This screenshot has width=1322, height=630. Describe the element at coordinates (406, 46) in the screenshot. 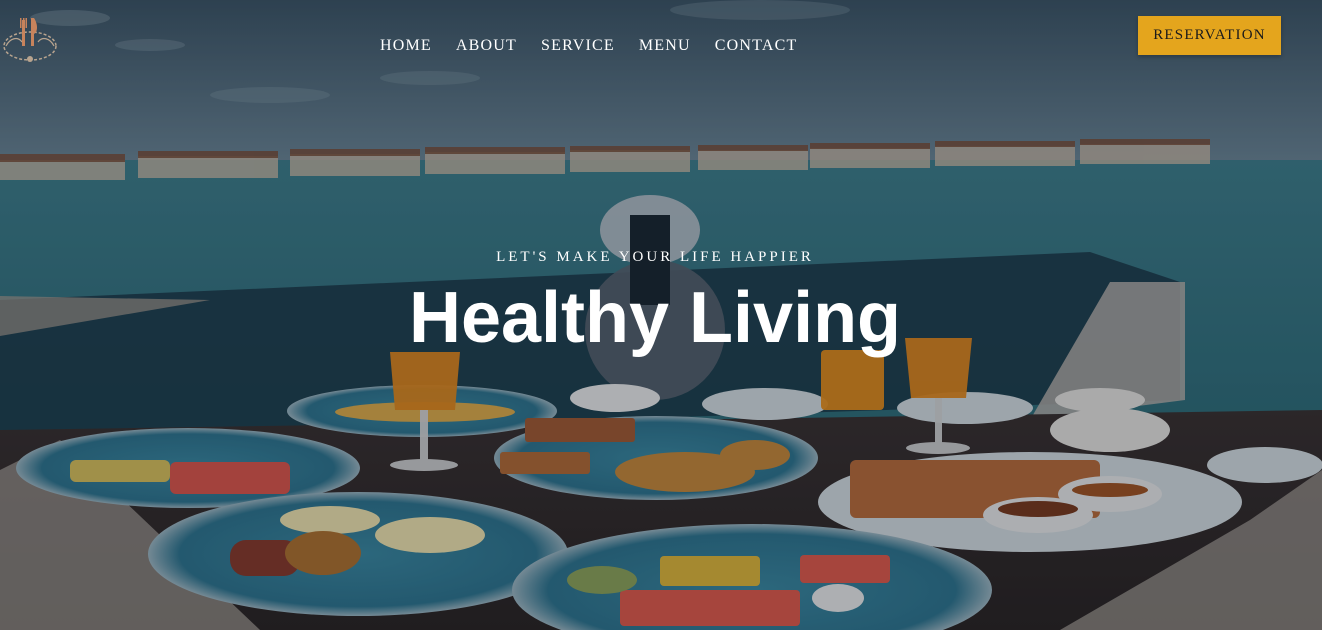

I see `nav-home-link: HOME` at that location.